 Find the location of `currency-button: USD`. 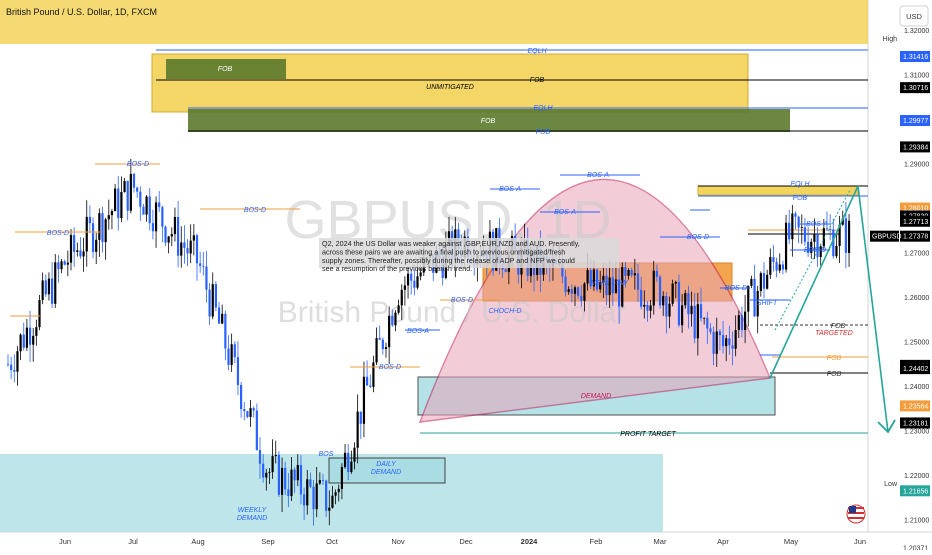

currency-button: USD is located at coordinates (914, 16).